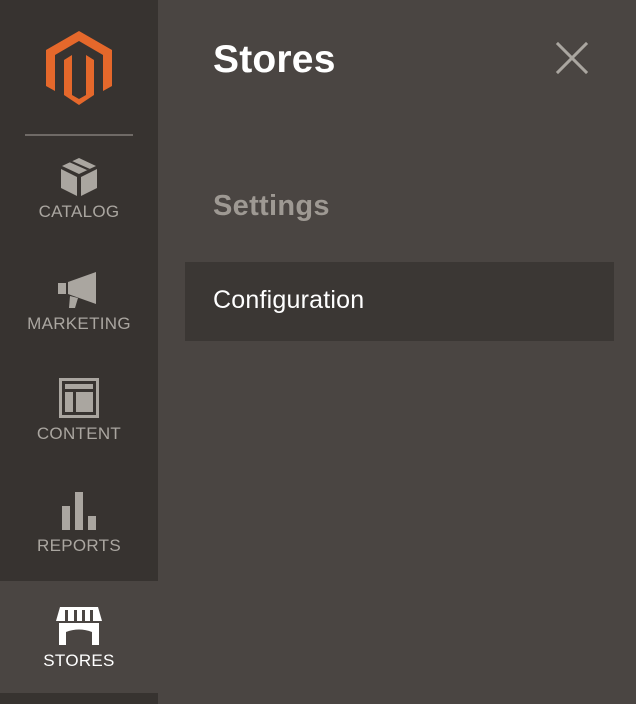 The width and height of the screenshot is (636, 704). I want to click on sidebar-item-label: CATALOG, so click(79, 211).